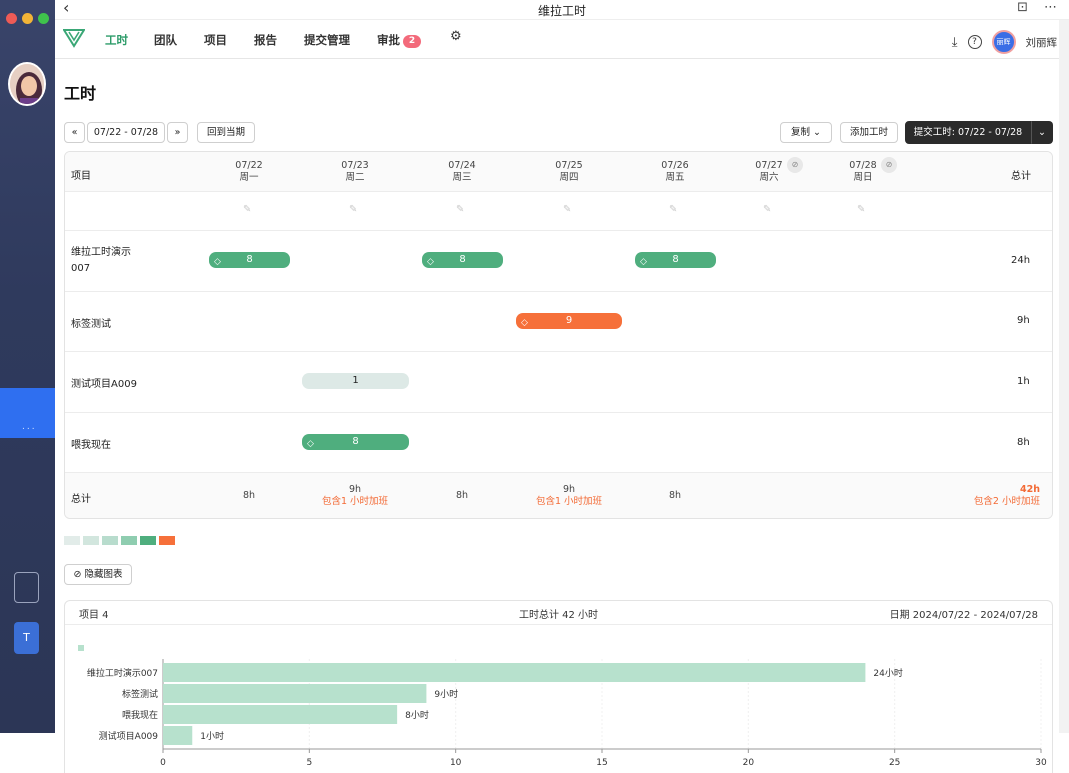 The width and height of the screenshot is (1069, 773). I want to click on chart-value-label: 24小时, so click(887, 673).